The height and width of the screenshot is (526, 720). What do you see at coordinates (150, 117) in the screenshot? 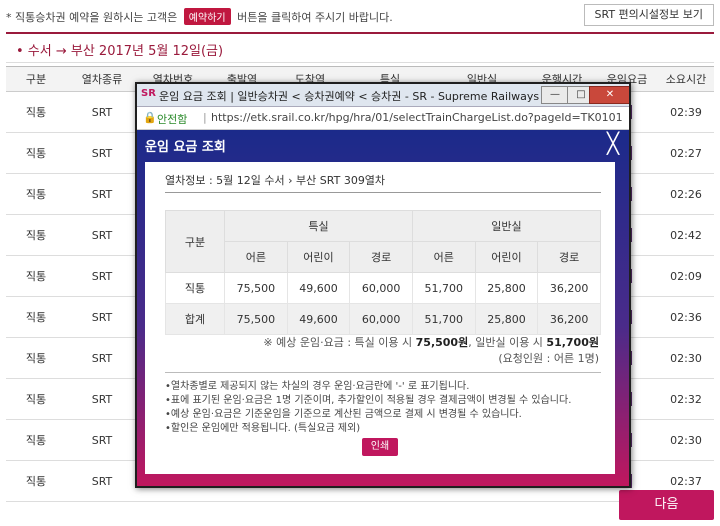
I see `lock-icon: 🔒` at bounding box center [150, 117].